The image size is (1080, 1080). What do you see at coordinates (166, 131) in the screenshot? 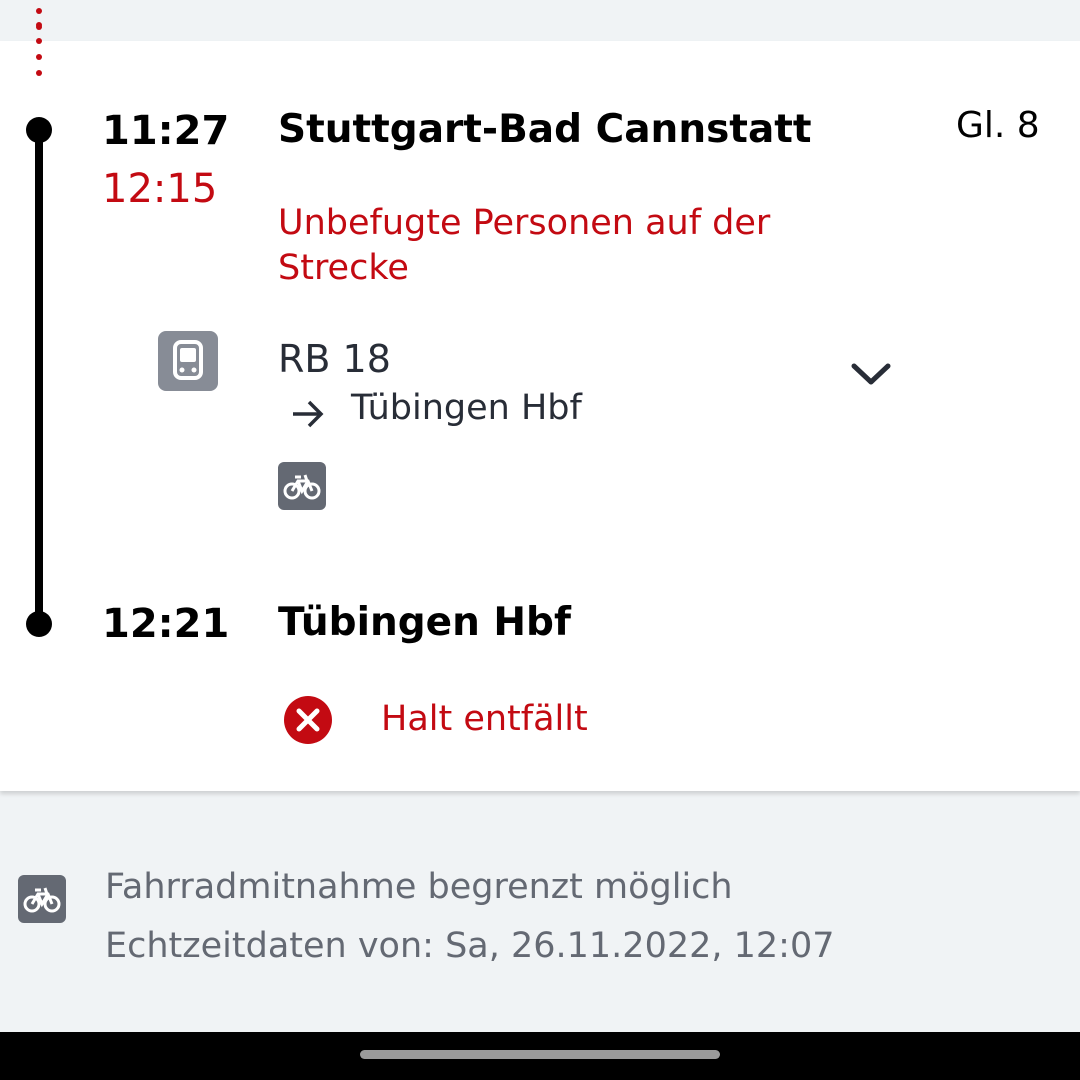
I see `departure-time-planned: 11:27` at bounding box center [166, 131].